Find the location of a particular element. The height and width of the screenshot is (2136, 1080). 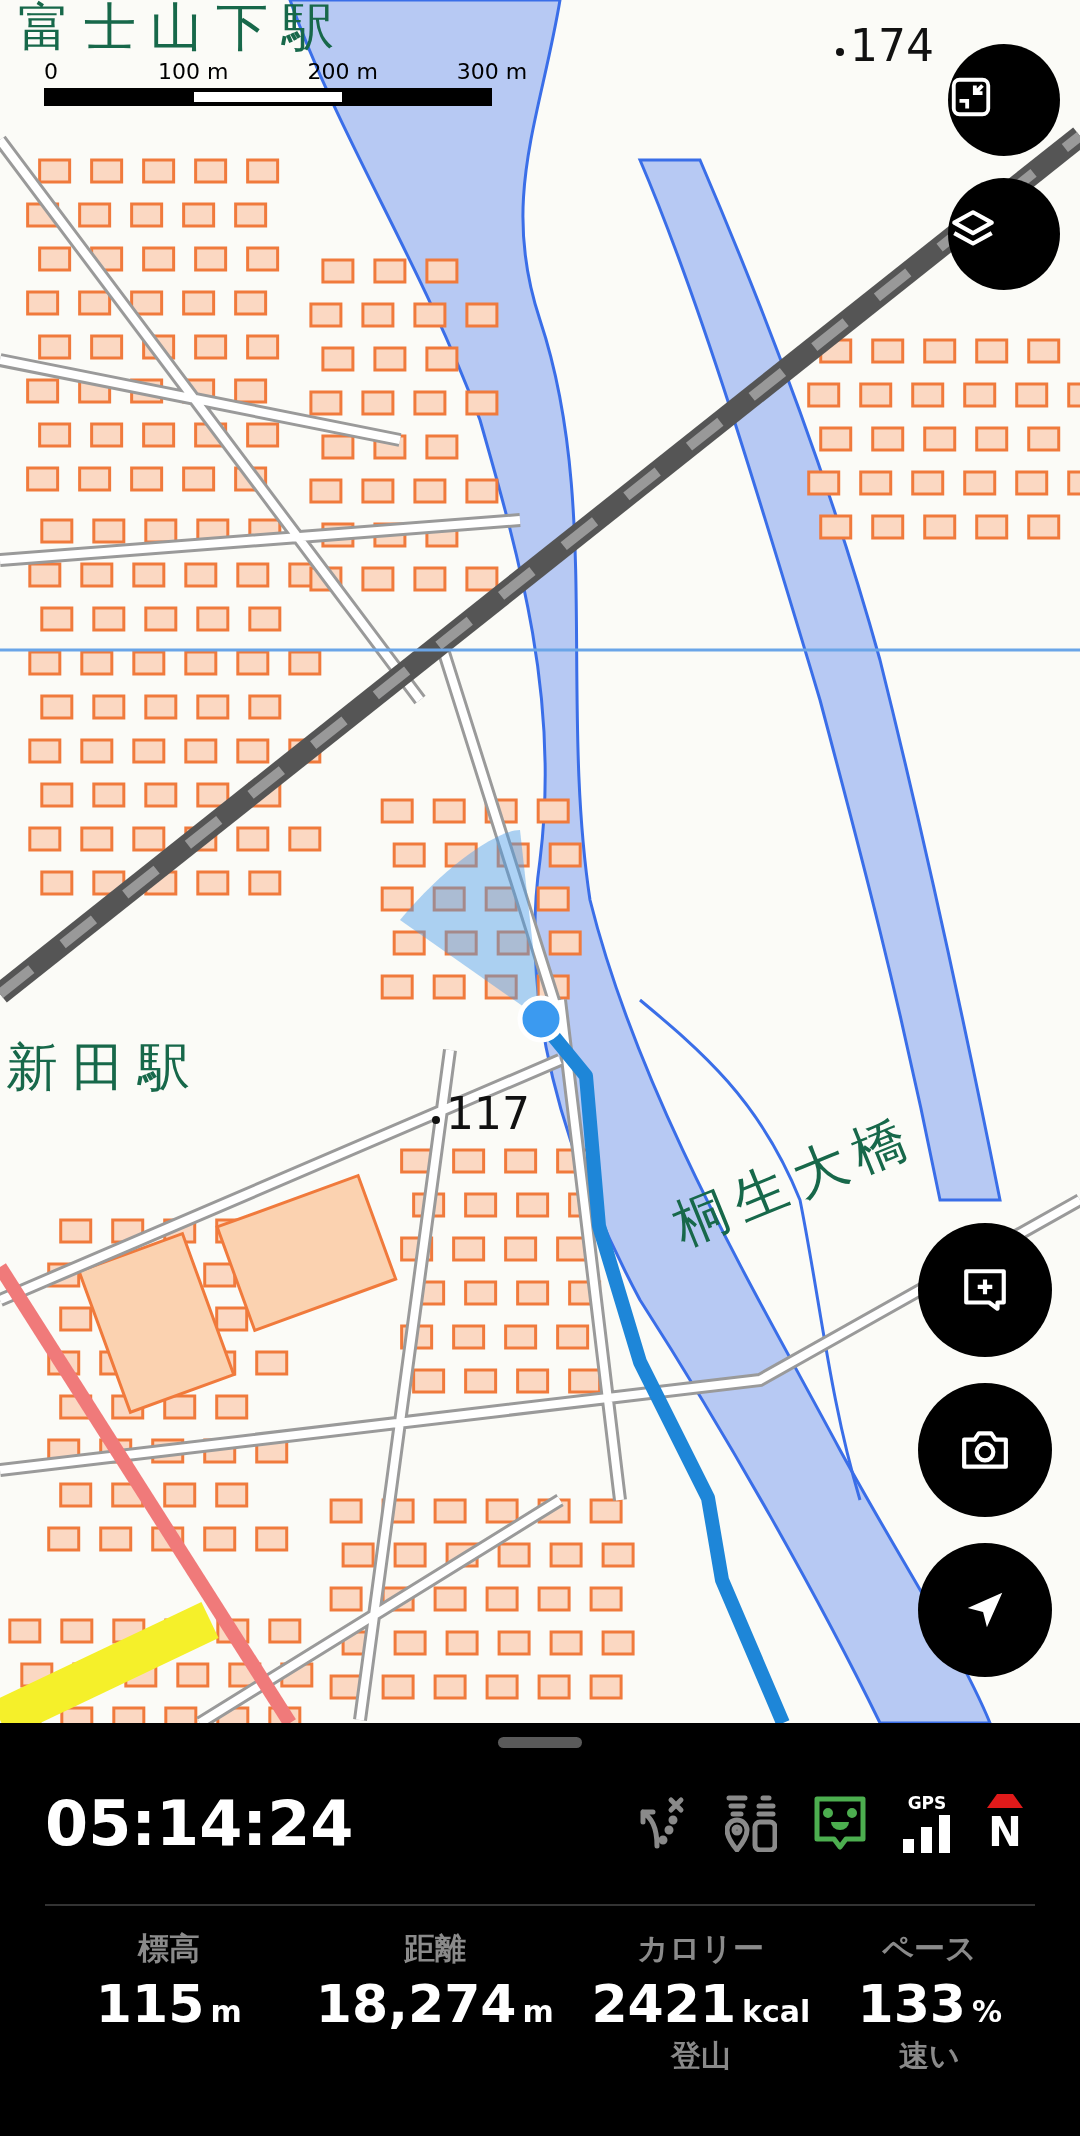

scale-label: 0 is located at coordinates (51, 72).